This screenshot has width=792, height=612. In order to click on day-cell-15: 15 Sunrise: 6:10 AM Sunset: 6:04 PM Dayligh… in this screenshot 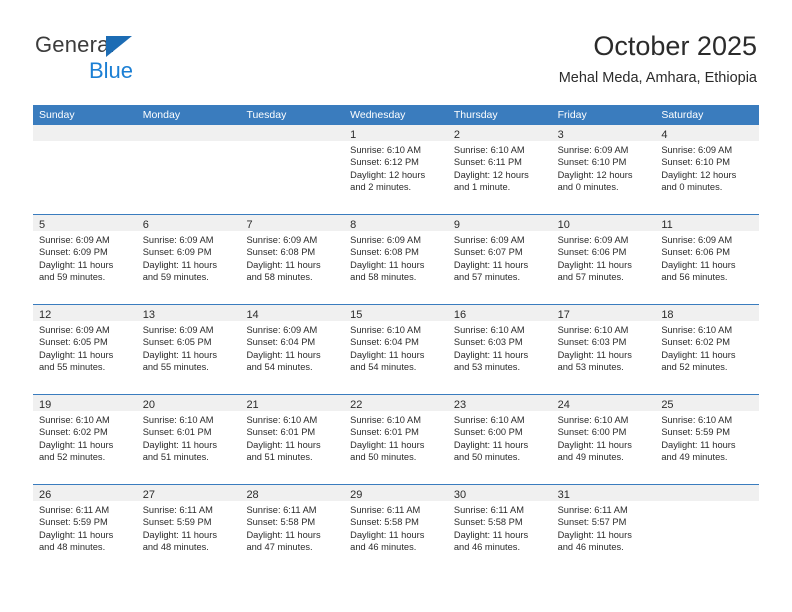, I will do `click(396, 349)`.